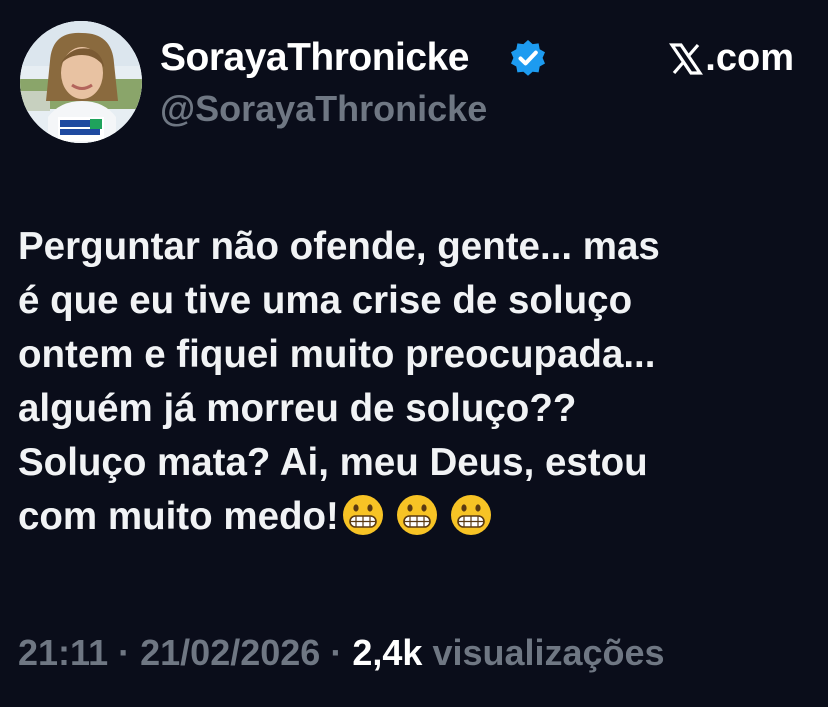  I want to click on tweet-text-line: Soluço mata? Ai, meu Deus, estou, so click(333, 462).